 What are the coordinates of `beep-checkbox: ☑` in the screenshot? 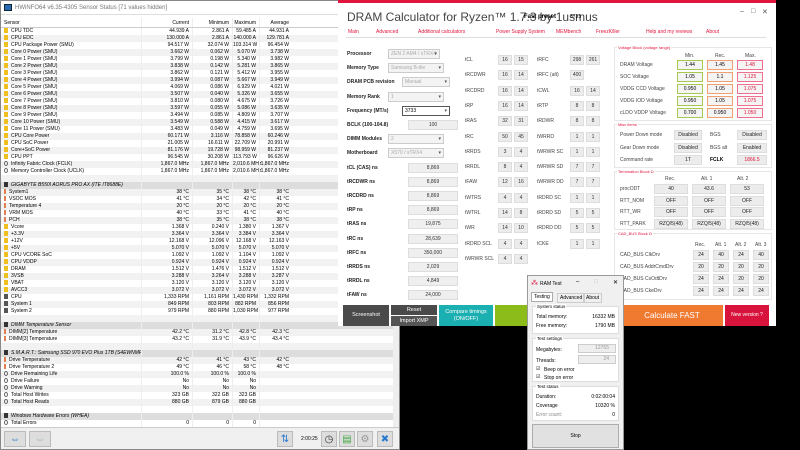 It's located at (538, 369).